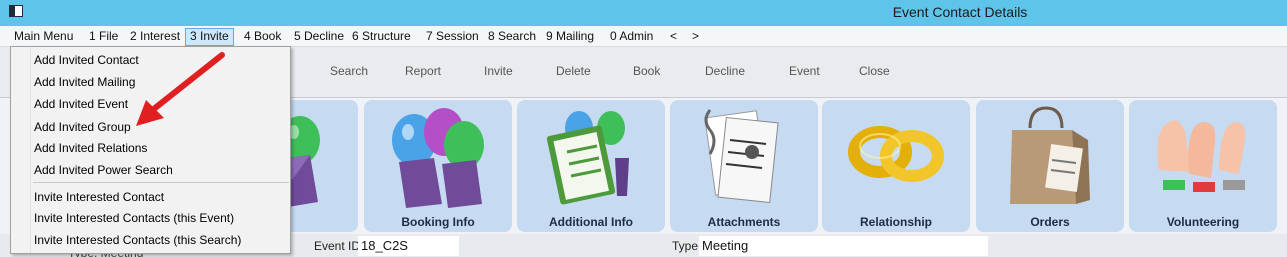  I want to click on event-id-label: Event ID, so click(337, 246).